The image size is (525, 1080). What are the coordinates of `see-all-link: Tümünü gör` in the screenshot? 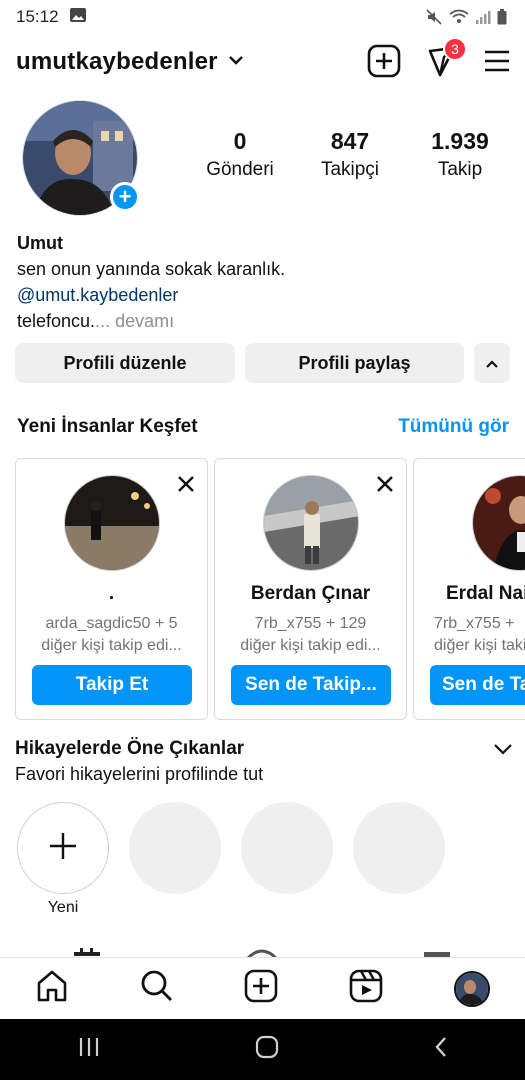 It's located at (453, 427).